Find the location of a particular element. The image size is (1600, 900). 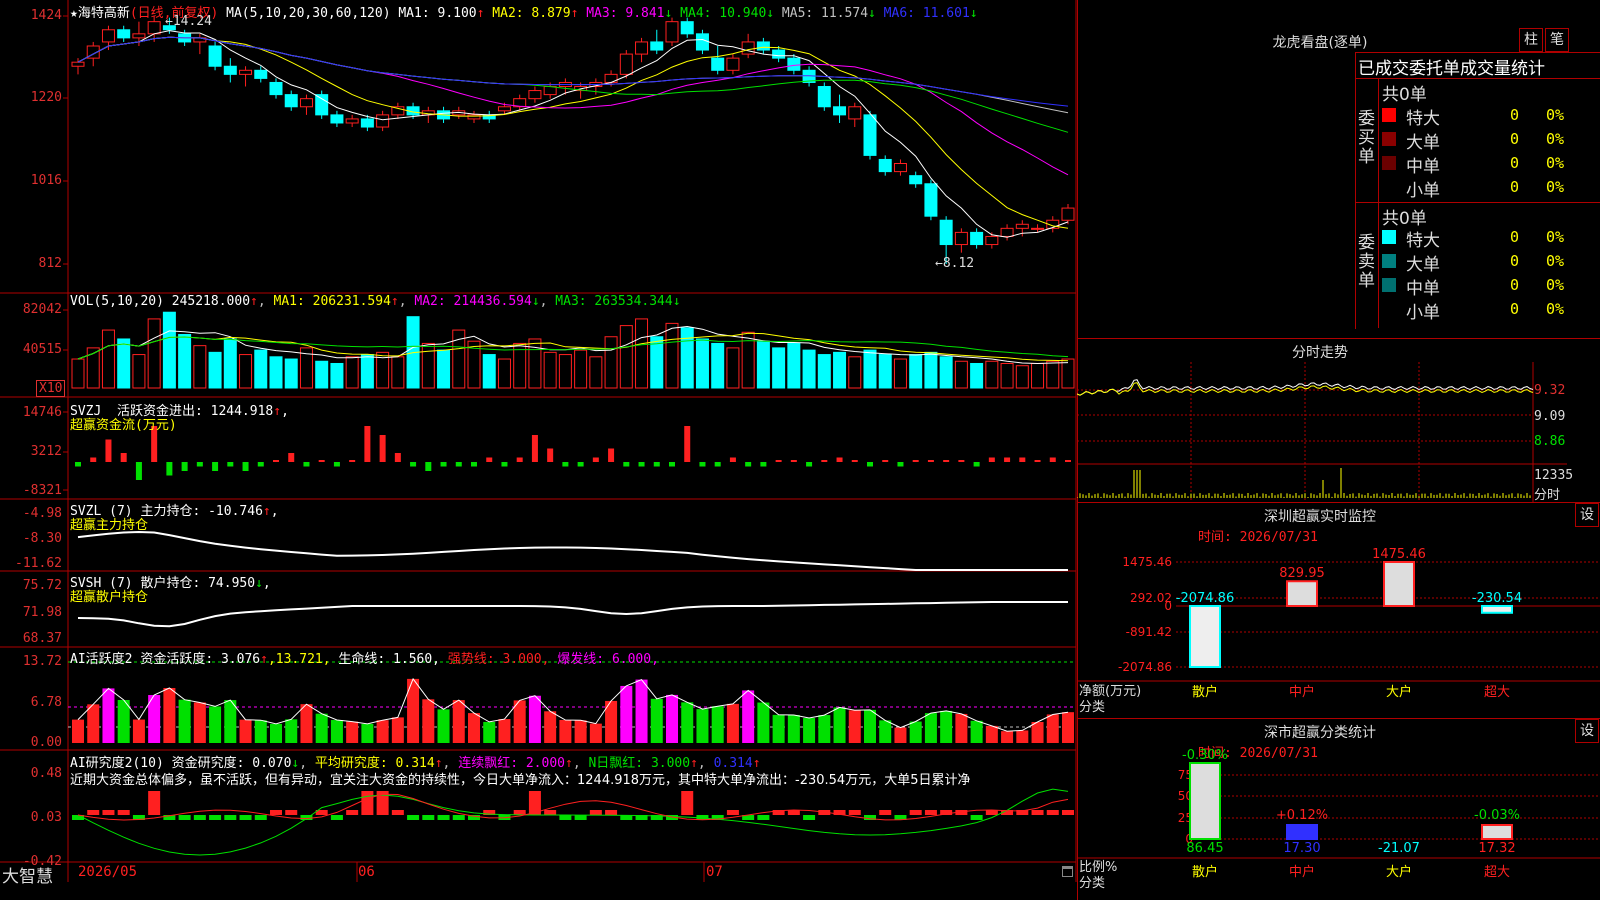

bottom-value-label: -21.07 is located at coordinates (1399, 848).